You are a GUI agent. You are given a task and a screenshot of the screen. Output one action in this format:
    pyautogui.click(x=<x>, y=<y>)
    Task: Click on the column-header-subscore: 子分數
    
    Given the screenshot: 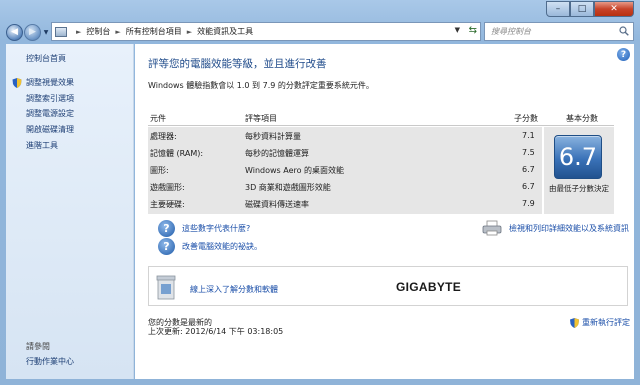 What is the action you would take?
    pyautogui.click(x=526, y=118)
    